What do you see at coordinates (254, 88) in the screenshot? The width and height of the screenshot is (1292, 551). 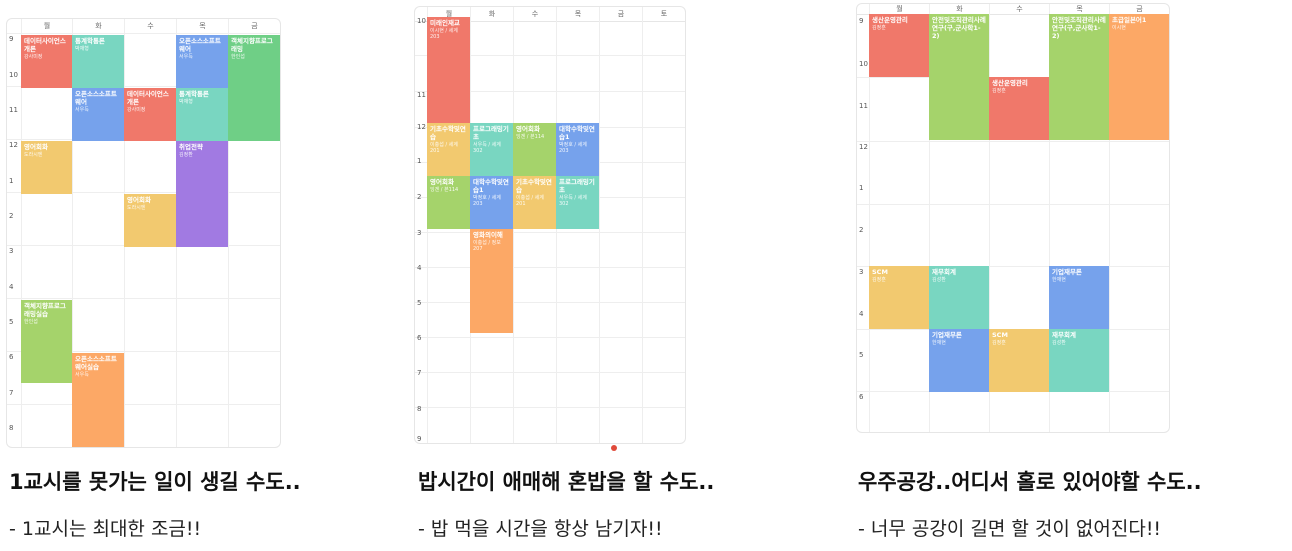 I see `class-block: 객체지향프로그래밍 한인섭` at bounding box center [254, 88].